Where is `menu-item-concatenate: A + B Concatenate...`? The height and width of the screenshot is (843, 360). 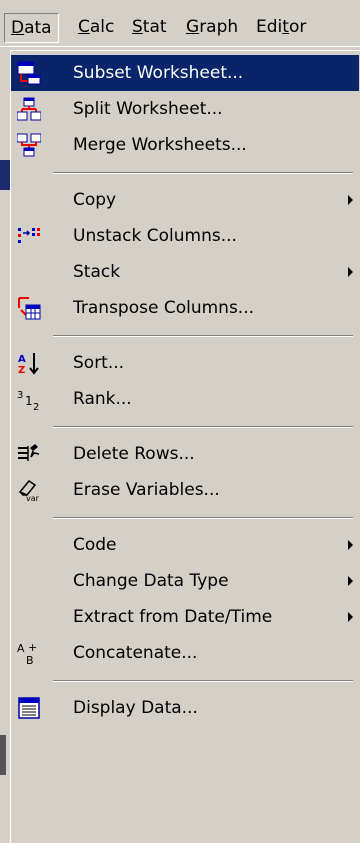
menu-item-concatenate: A + B Concatenate... is located at coordinates (185, 653).